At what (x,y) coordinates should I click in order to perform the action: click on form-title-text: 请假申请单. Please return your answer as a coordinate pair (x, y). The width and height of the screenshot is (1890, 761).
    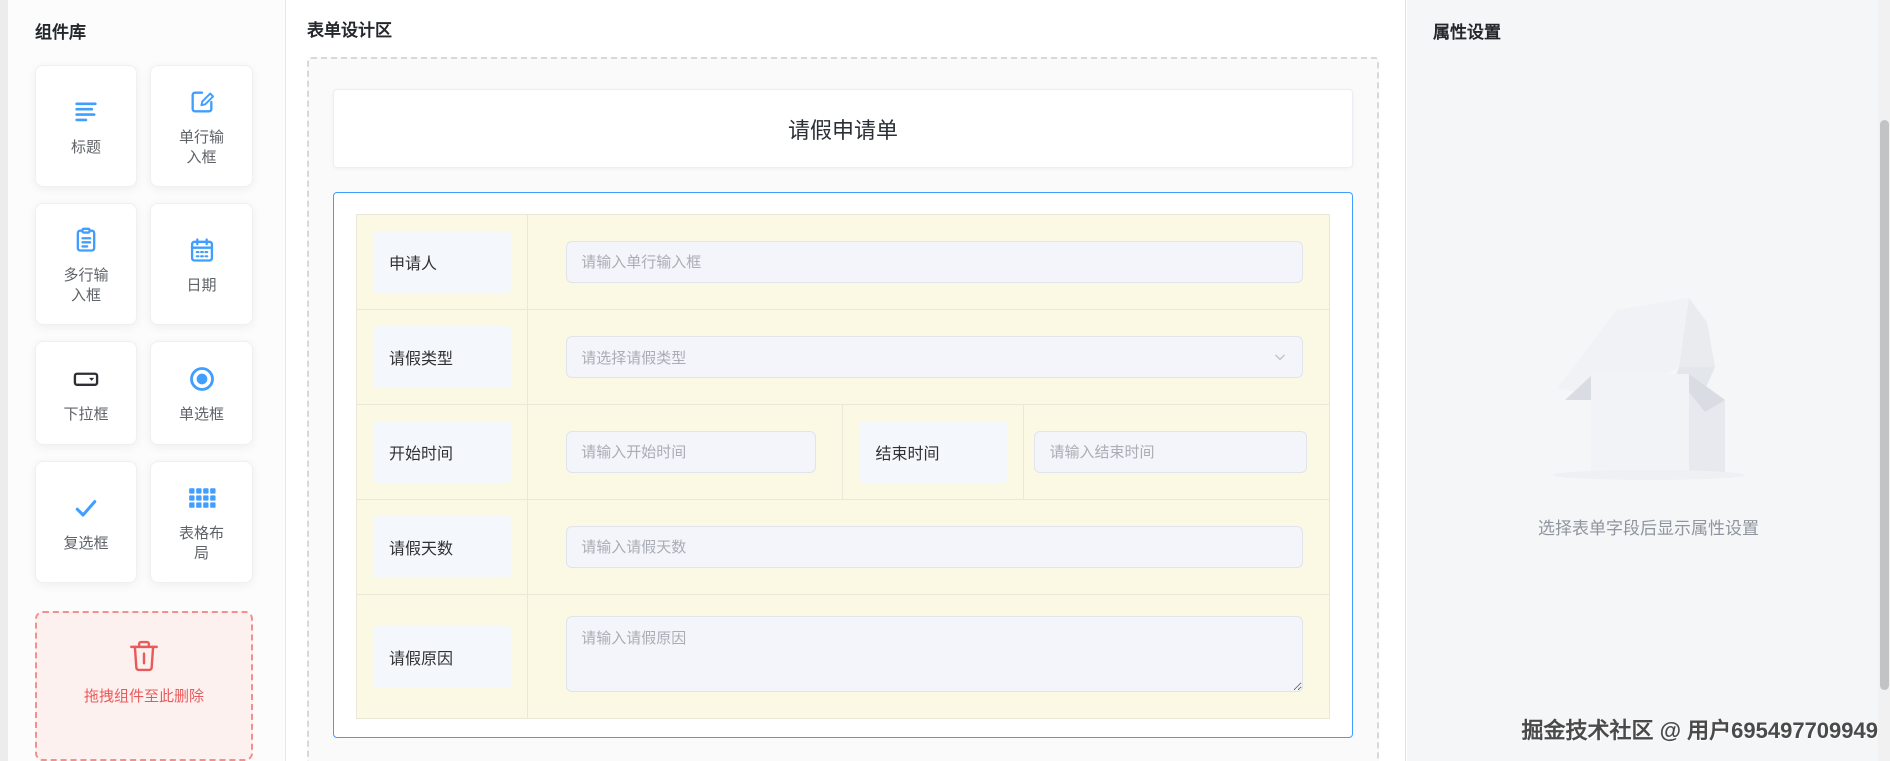
    Looking at the image, I should click on (842, 130).